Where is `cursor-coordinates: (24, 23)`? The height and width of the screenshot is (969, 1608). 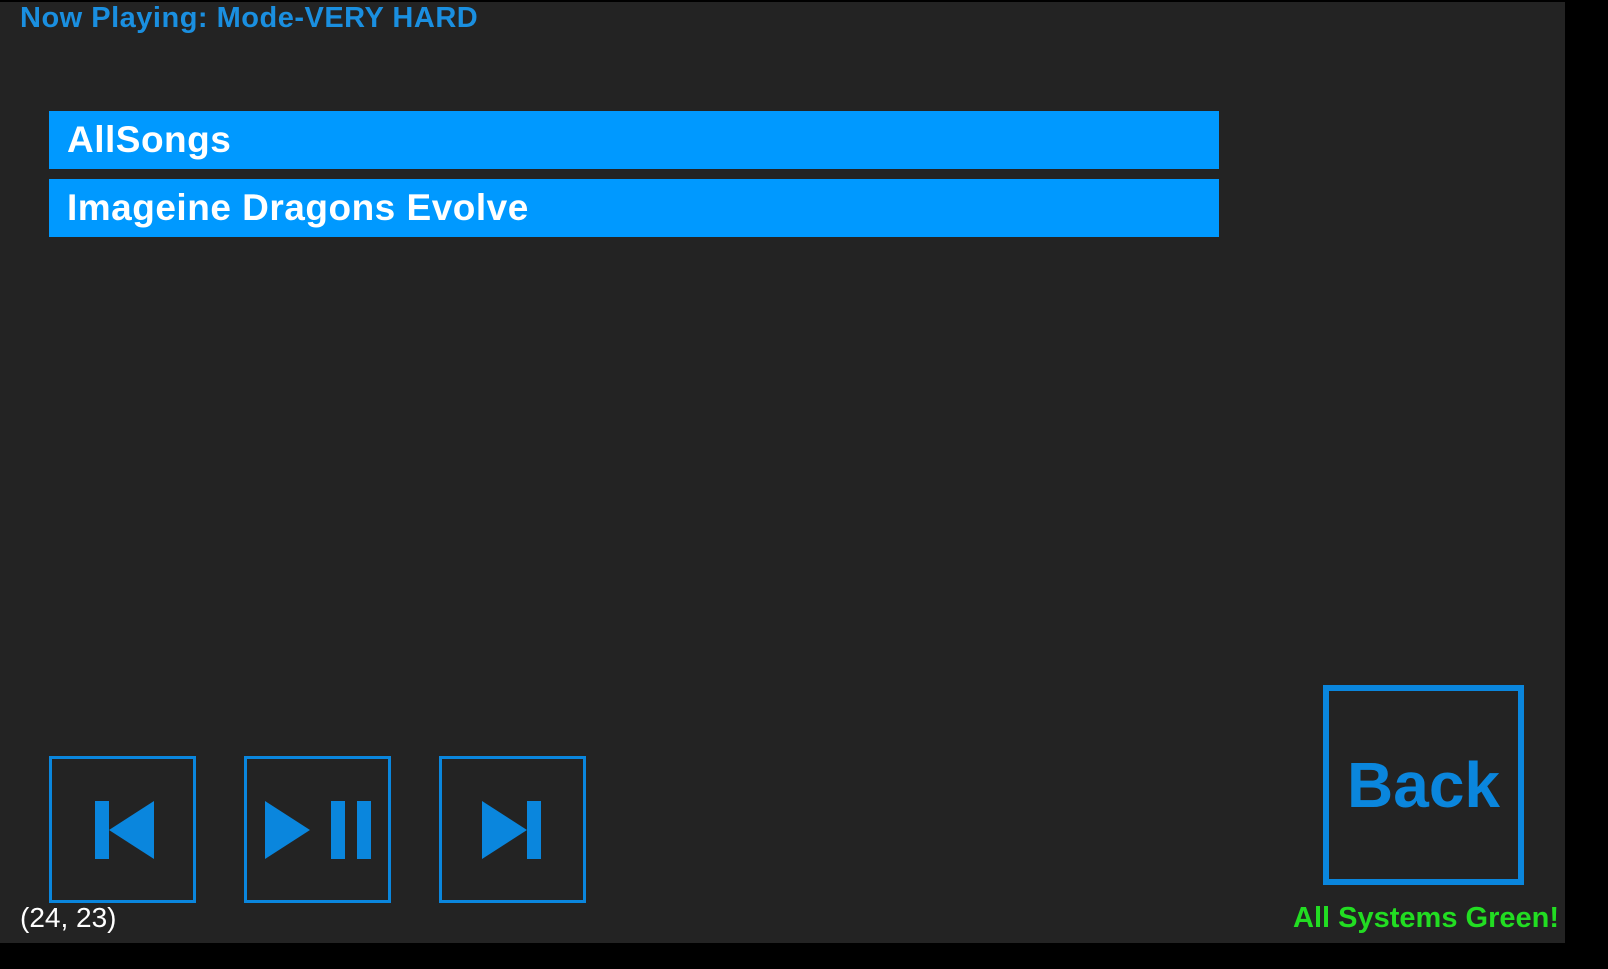
cursor-coordinates: (24, 23) is located at coordinates (68, 917).